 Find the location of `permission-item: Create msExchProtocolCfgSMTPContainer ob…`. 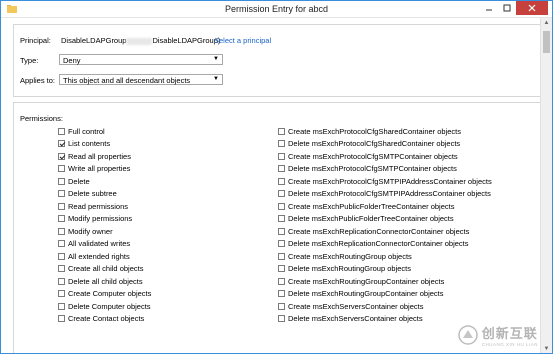

permission-item: Create msExchProtocolCfgSMTPContainer ob… is located at coordinates (385, 156).